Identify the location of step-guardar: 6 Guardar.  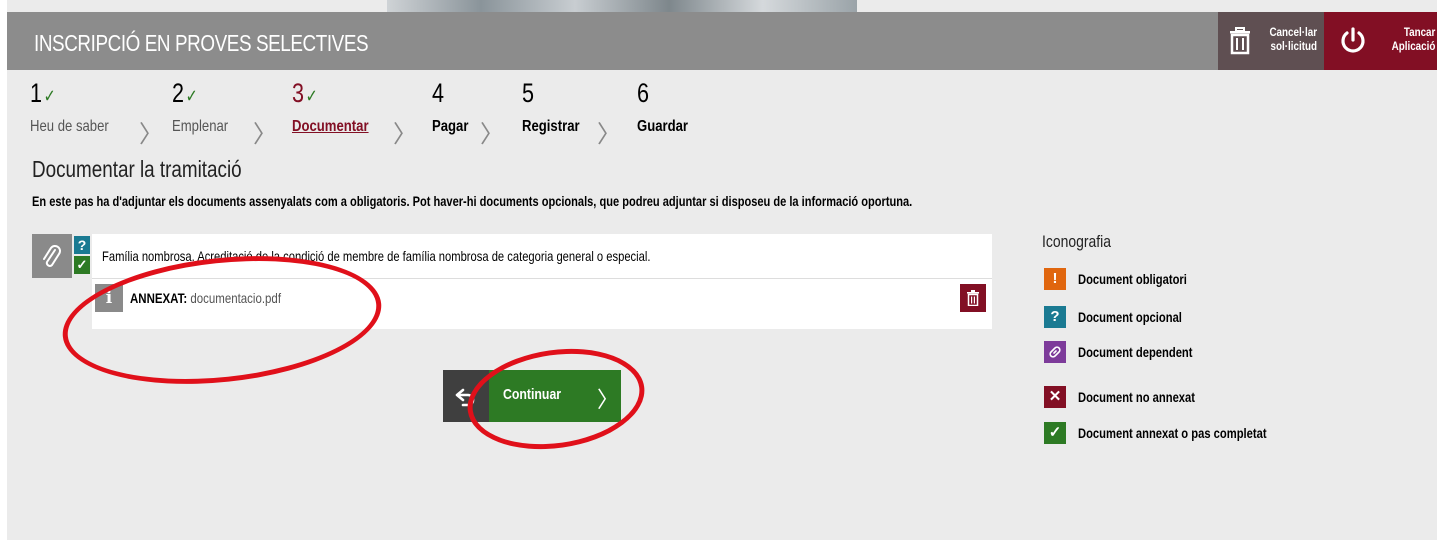
(662, 106).